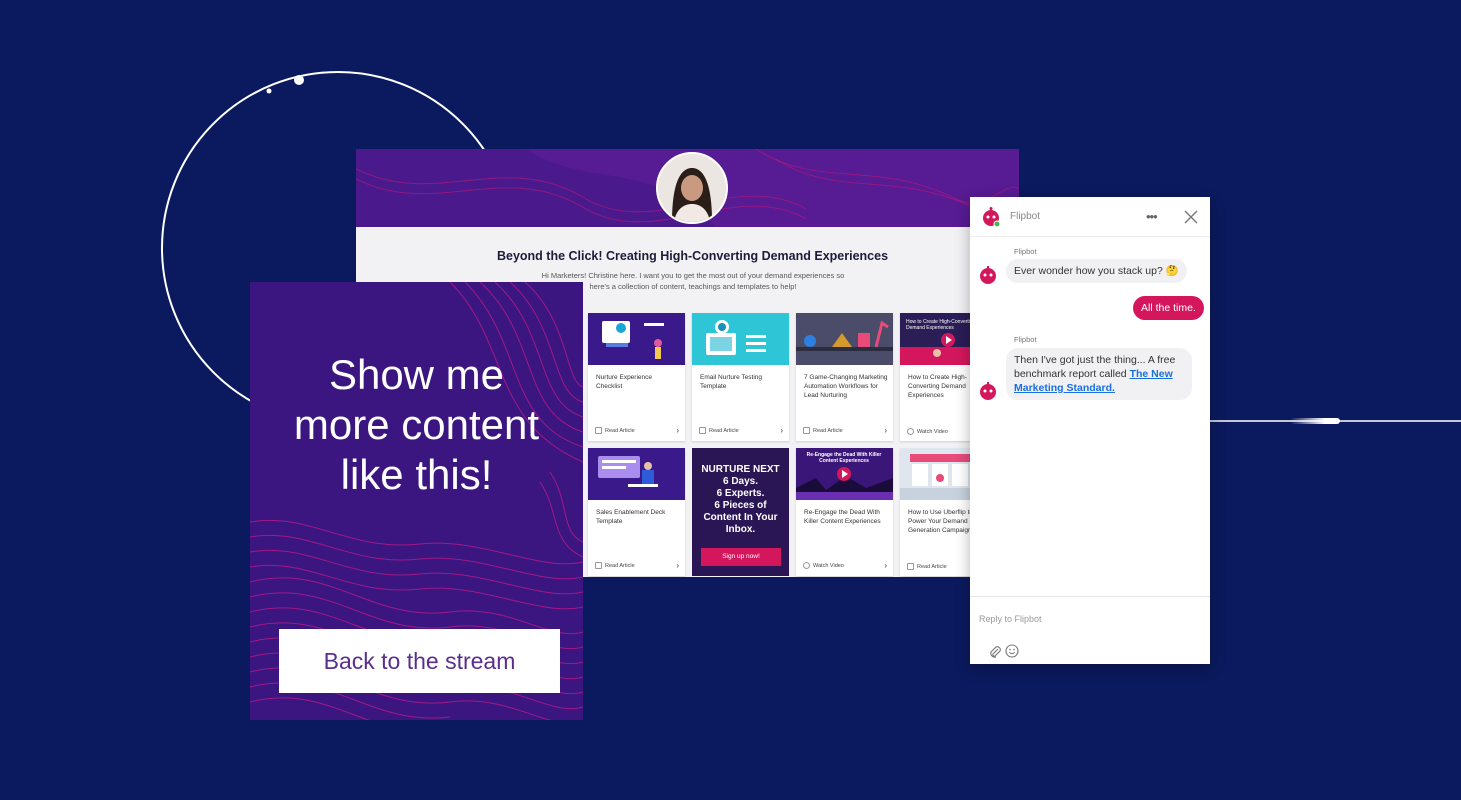 This screenshot has height=800, width=1461. I want to click on chat-bot-name: Flipbot, so click(1025, 216).